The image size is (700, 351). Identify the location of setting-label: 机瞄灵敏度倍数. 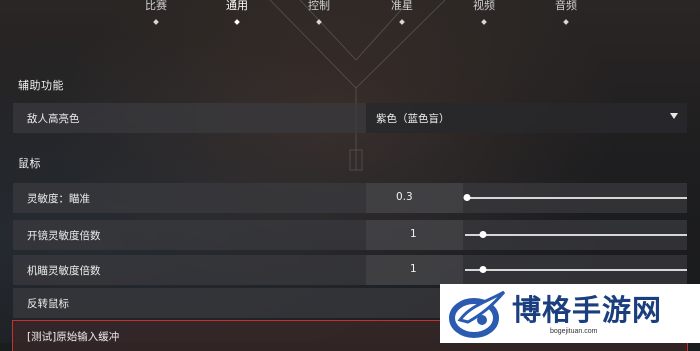
(64, 271).